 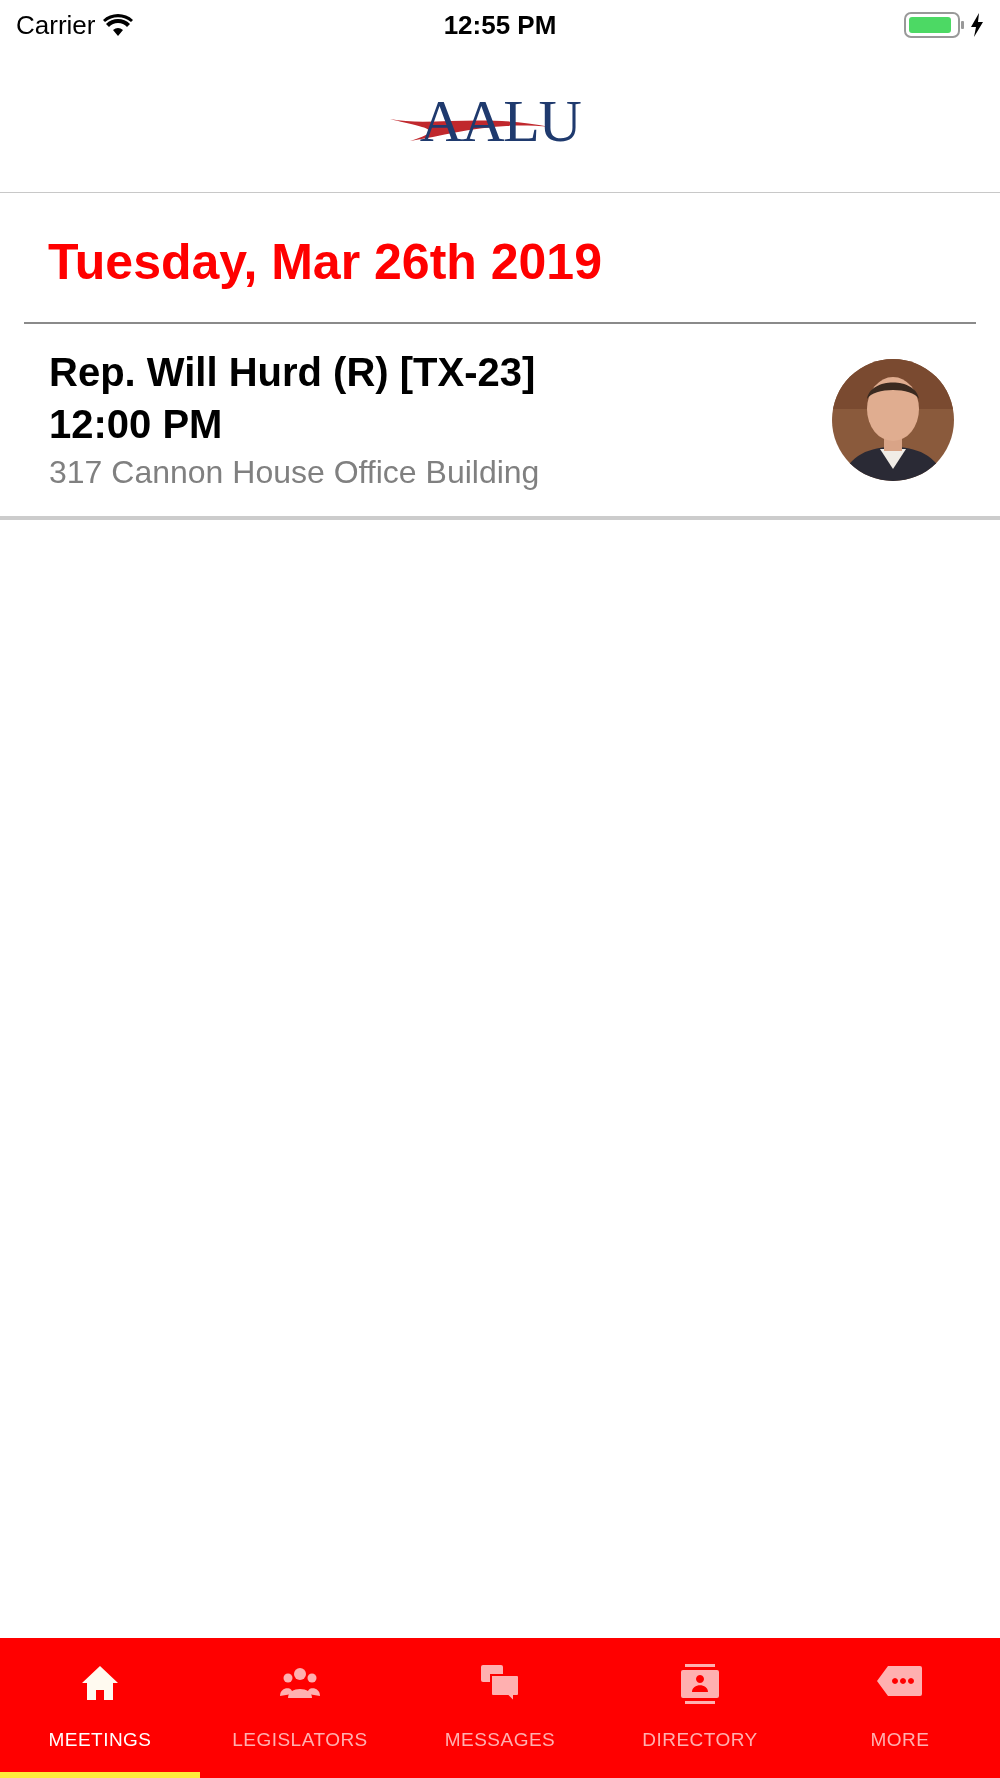 What do you see at coordinates (293, 372) in the screenshot?
I see `meeting-name: Rep. Will Hurd (R) [TX-23]` at bounding box center [293, 372].